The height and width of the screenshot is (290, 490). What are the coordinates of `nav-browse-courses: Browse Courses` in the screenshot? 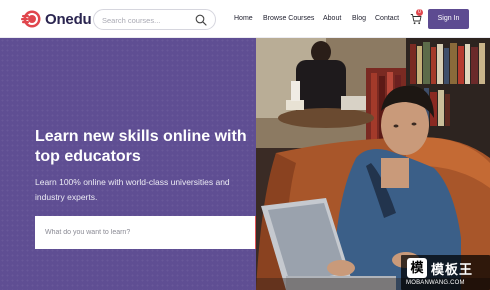 It's located at (288, 18).